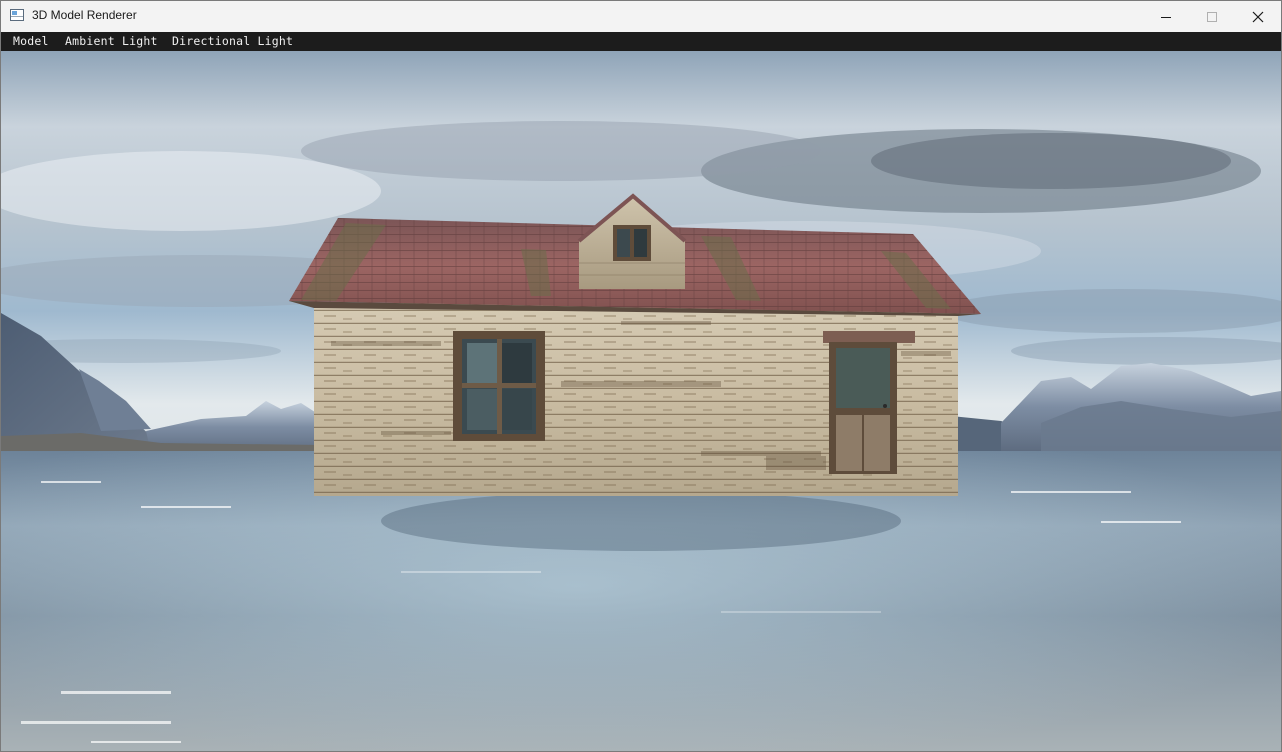 The image size is (1282, 752). I want to click on title-bar: 3D Model Renderer, so click(641, 16).